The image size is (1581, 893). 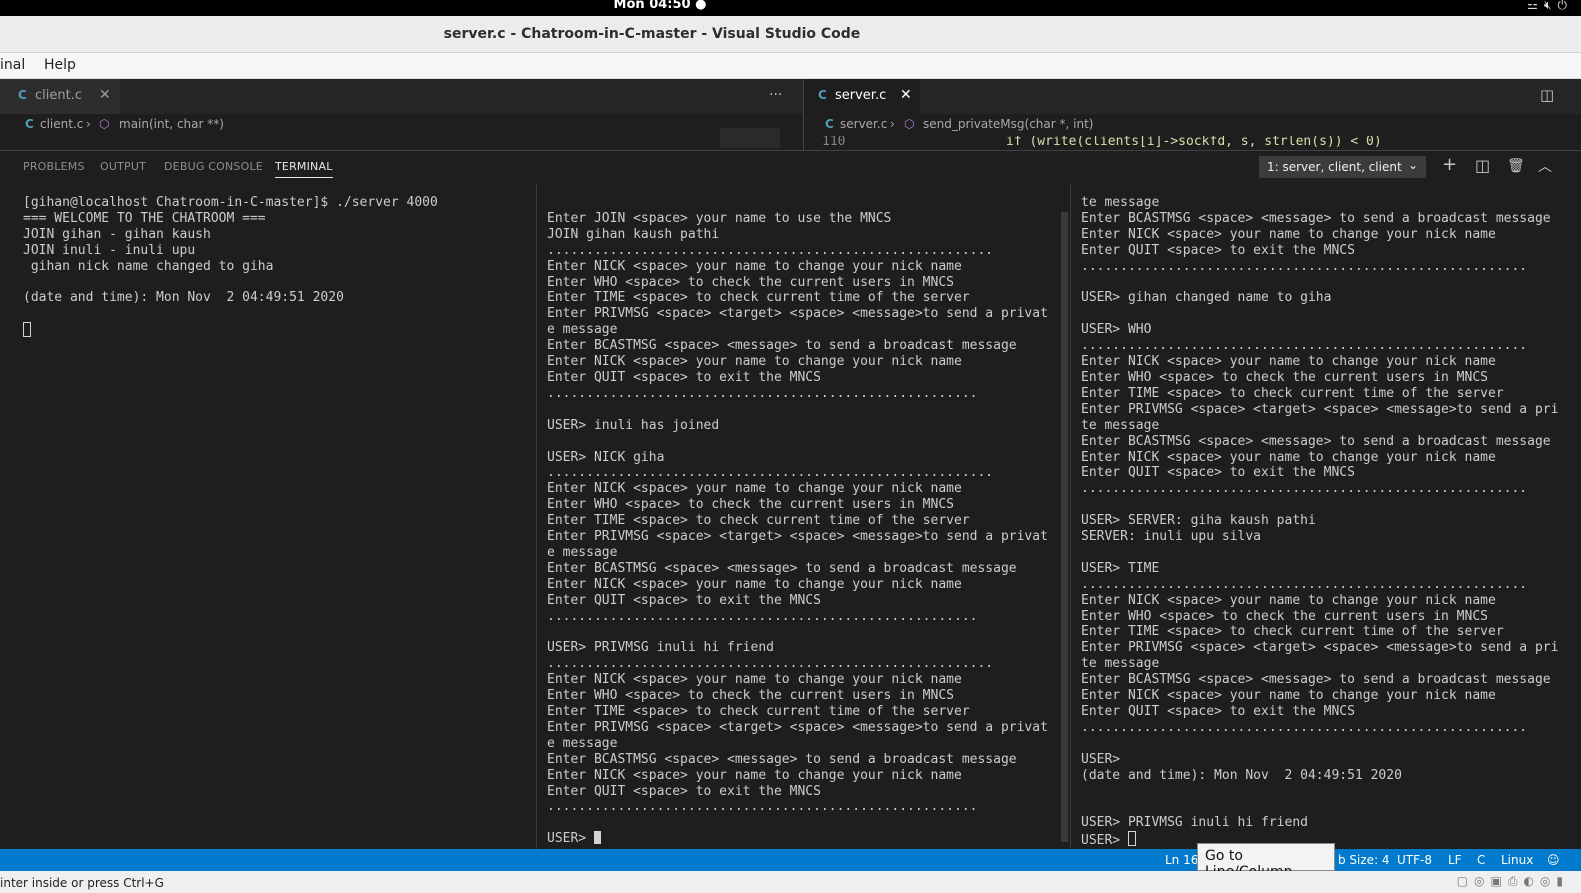 I want to click on left-editor-tabs: C client.c ✕ ···, so click(x=401, y=96).